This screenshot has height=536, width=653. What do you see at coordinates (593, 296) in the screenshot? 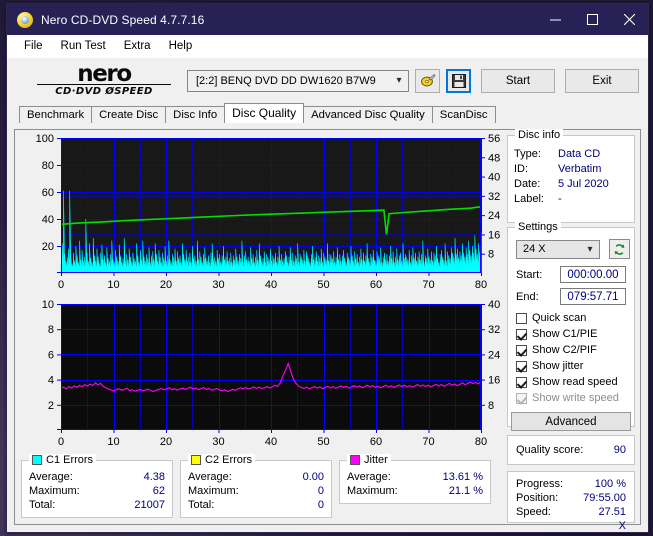
I see `end-input: 079:57.71` at bounding box center [593, 296].